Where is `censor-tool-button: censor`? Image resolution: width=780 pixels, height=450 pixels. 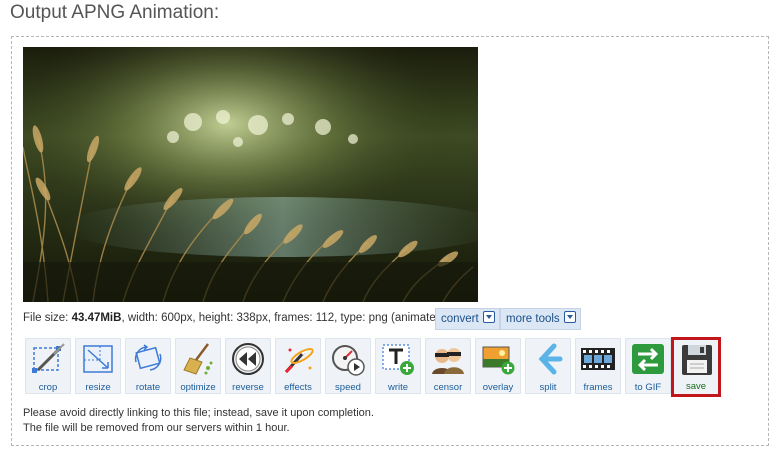 censor-tool-button: censor is located at coordinates (448, 366).